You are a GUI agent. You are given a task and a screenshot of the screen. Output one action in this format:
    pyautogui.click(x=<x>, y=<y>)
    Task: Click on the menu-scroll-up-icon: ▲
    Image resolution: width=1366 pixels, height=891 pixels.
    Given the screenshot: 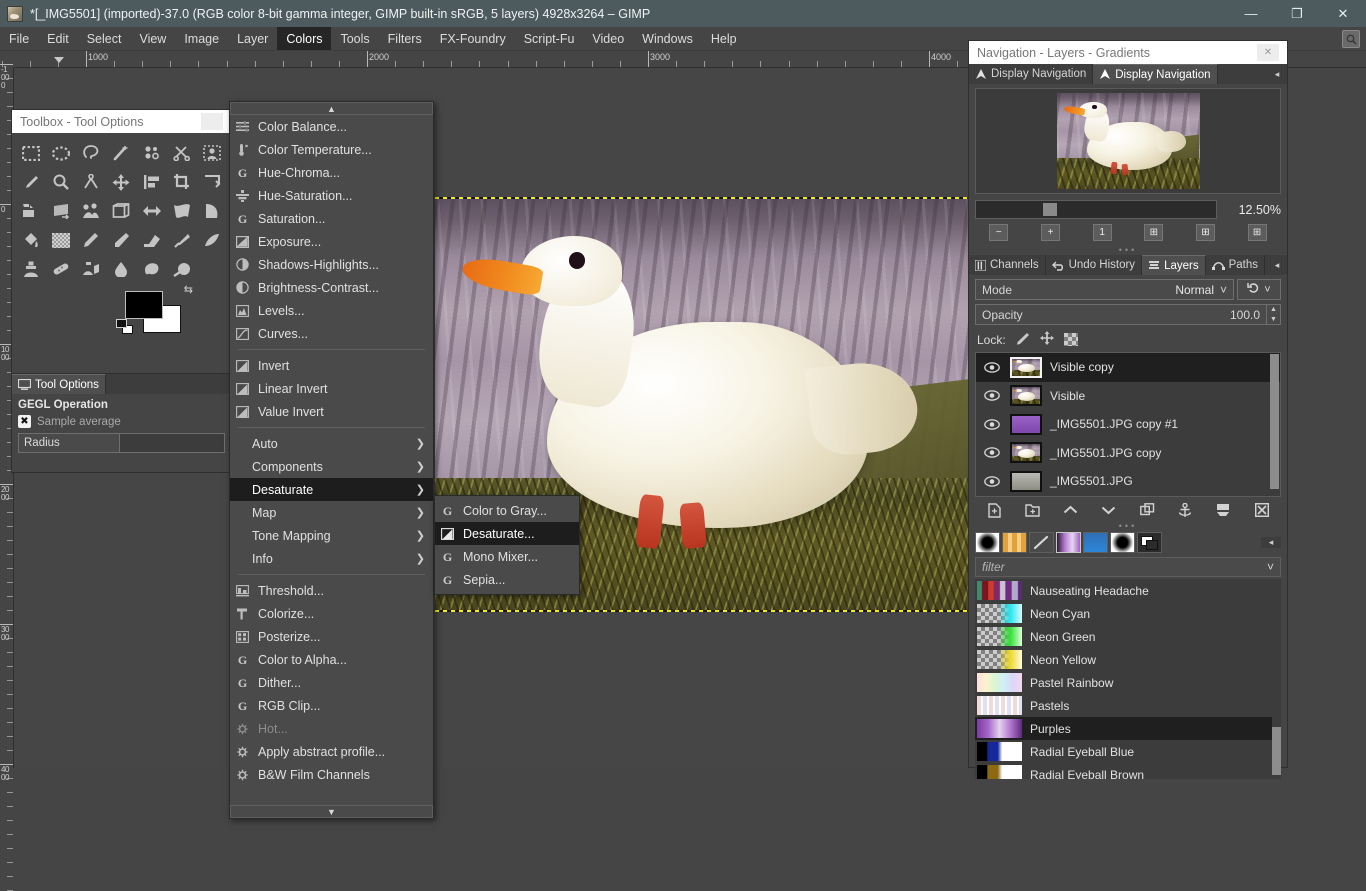 What is the action you would take?
    pyautogui.click(x=331, y=108)
    